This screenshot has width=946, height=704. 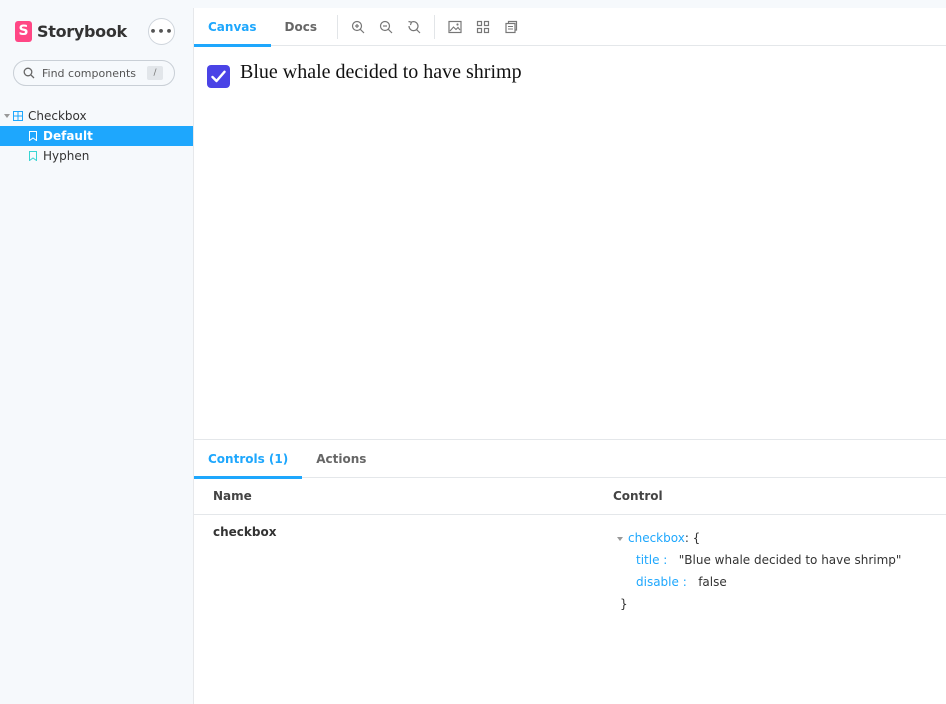 I want to click on json-value: "Blue whale decided to have shrimp", so click(x=790, y=560).